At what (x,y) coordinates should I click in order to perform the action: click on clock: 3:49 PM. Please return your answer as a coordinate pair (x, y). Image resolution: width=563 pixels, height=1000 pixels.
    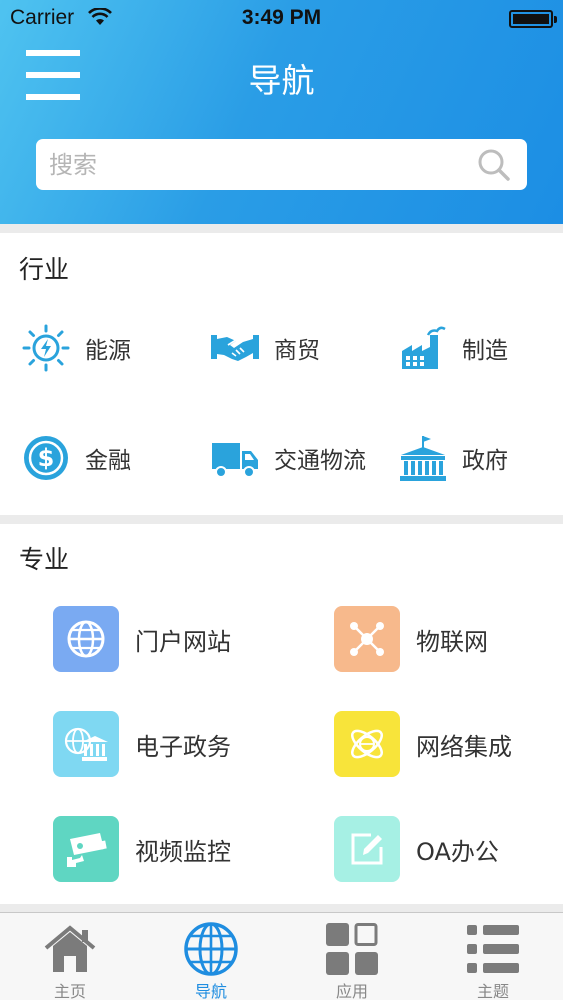
    Looking at the image, I should click on (281, 17).